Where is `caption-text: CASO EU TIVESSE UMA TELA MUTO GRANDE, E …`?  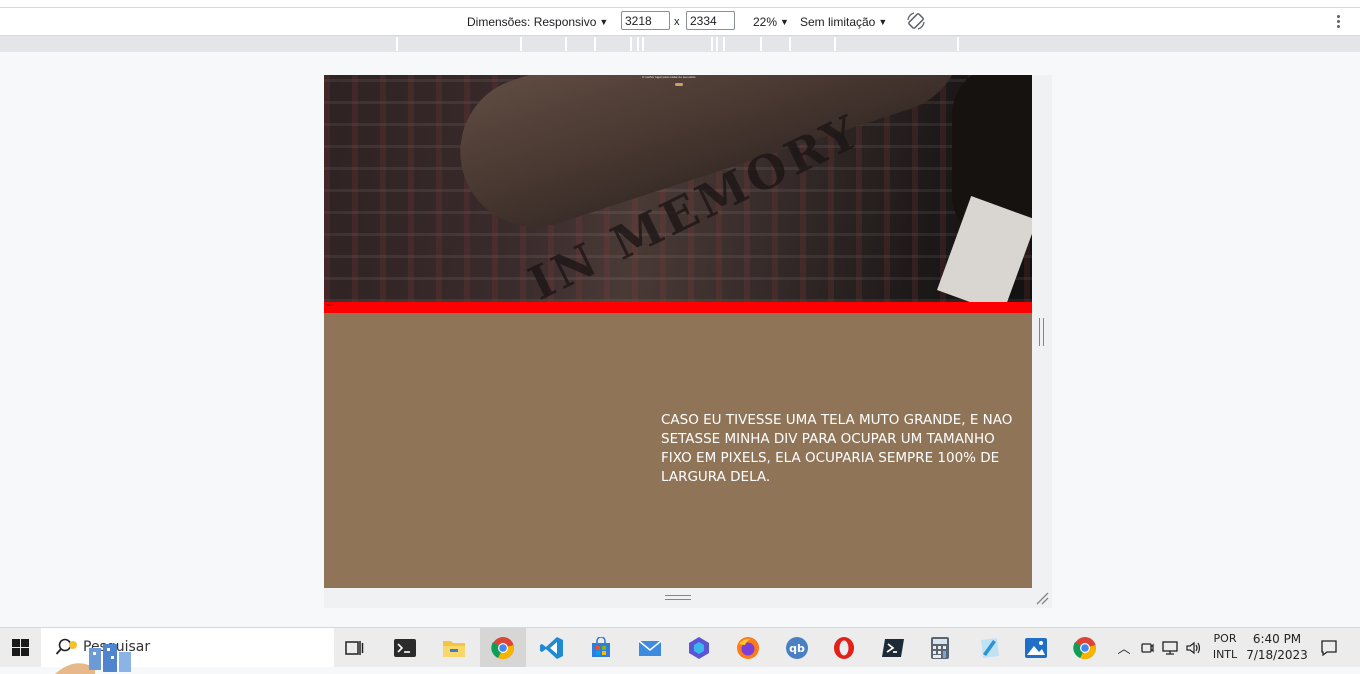
caption-text: CASO EU TIVESSE UMA TELA MUTO GRANDE, E … is located at coordinates (837, 448).